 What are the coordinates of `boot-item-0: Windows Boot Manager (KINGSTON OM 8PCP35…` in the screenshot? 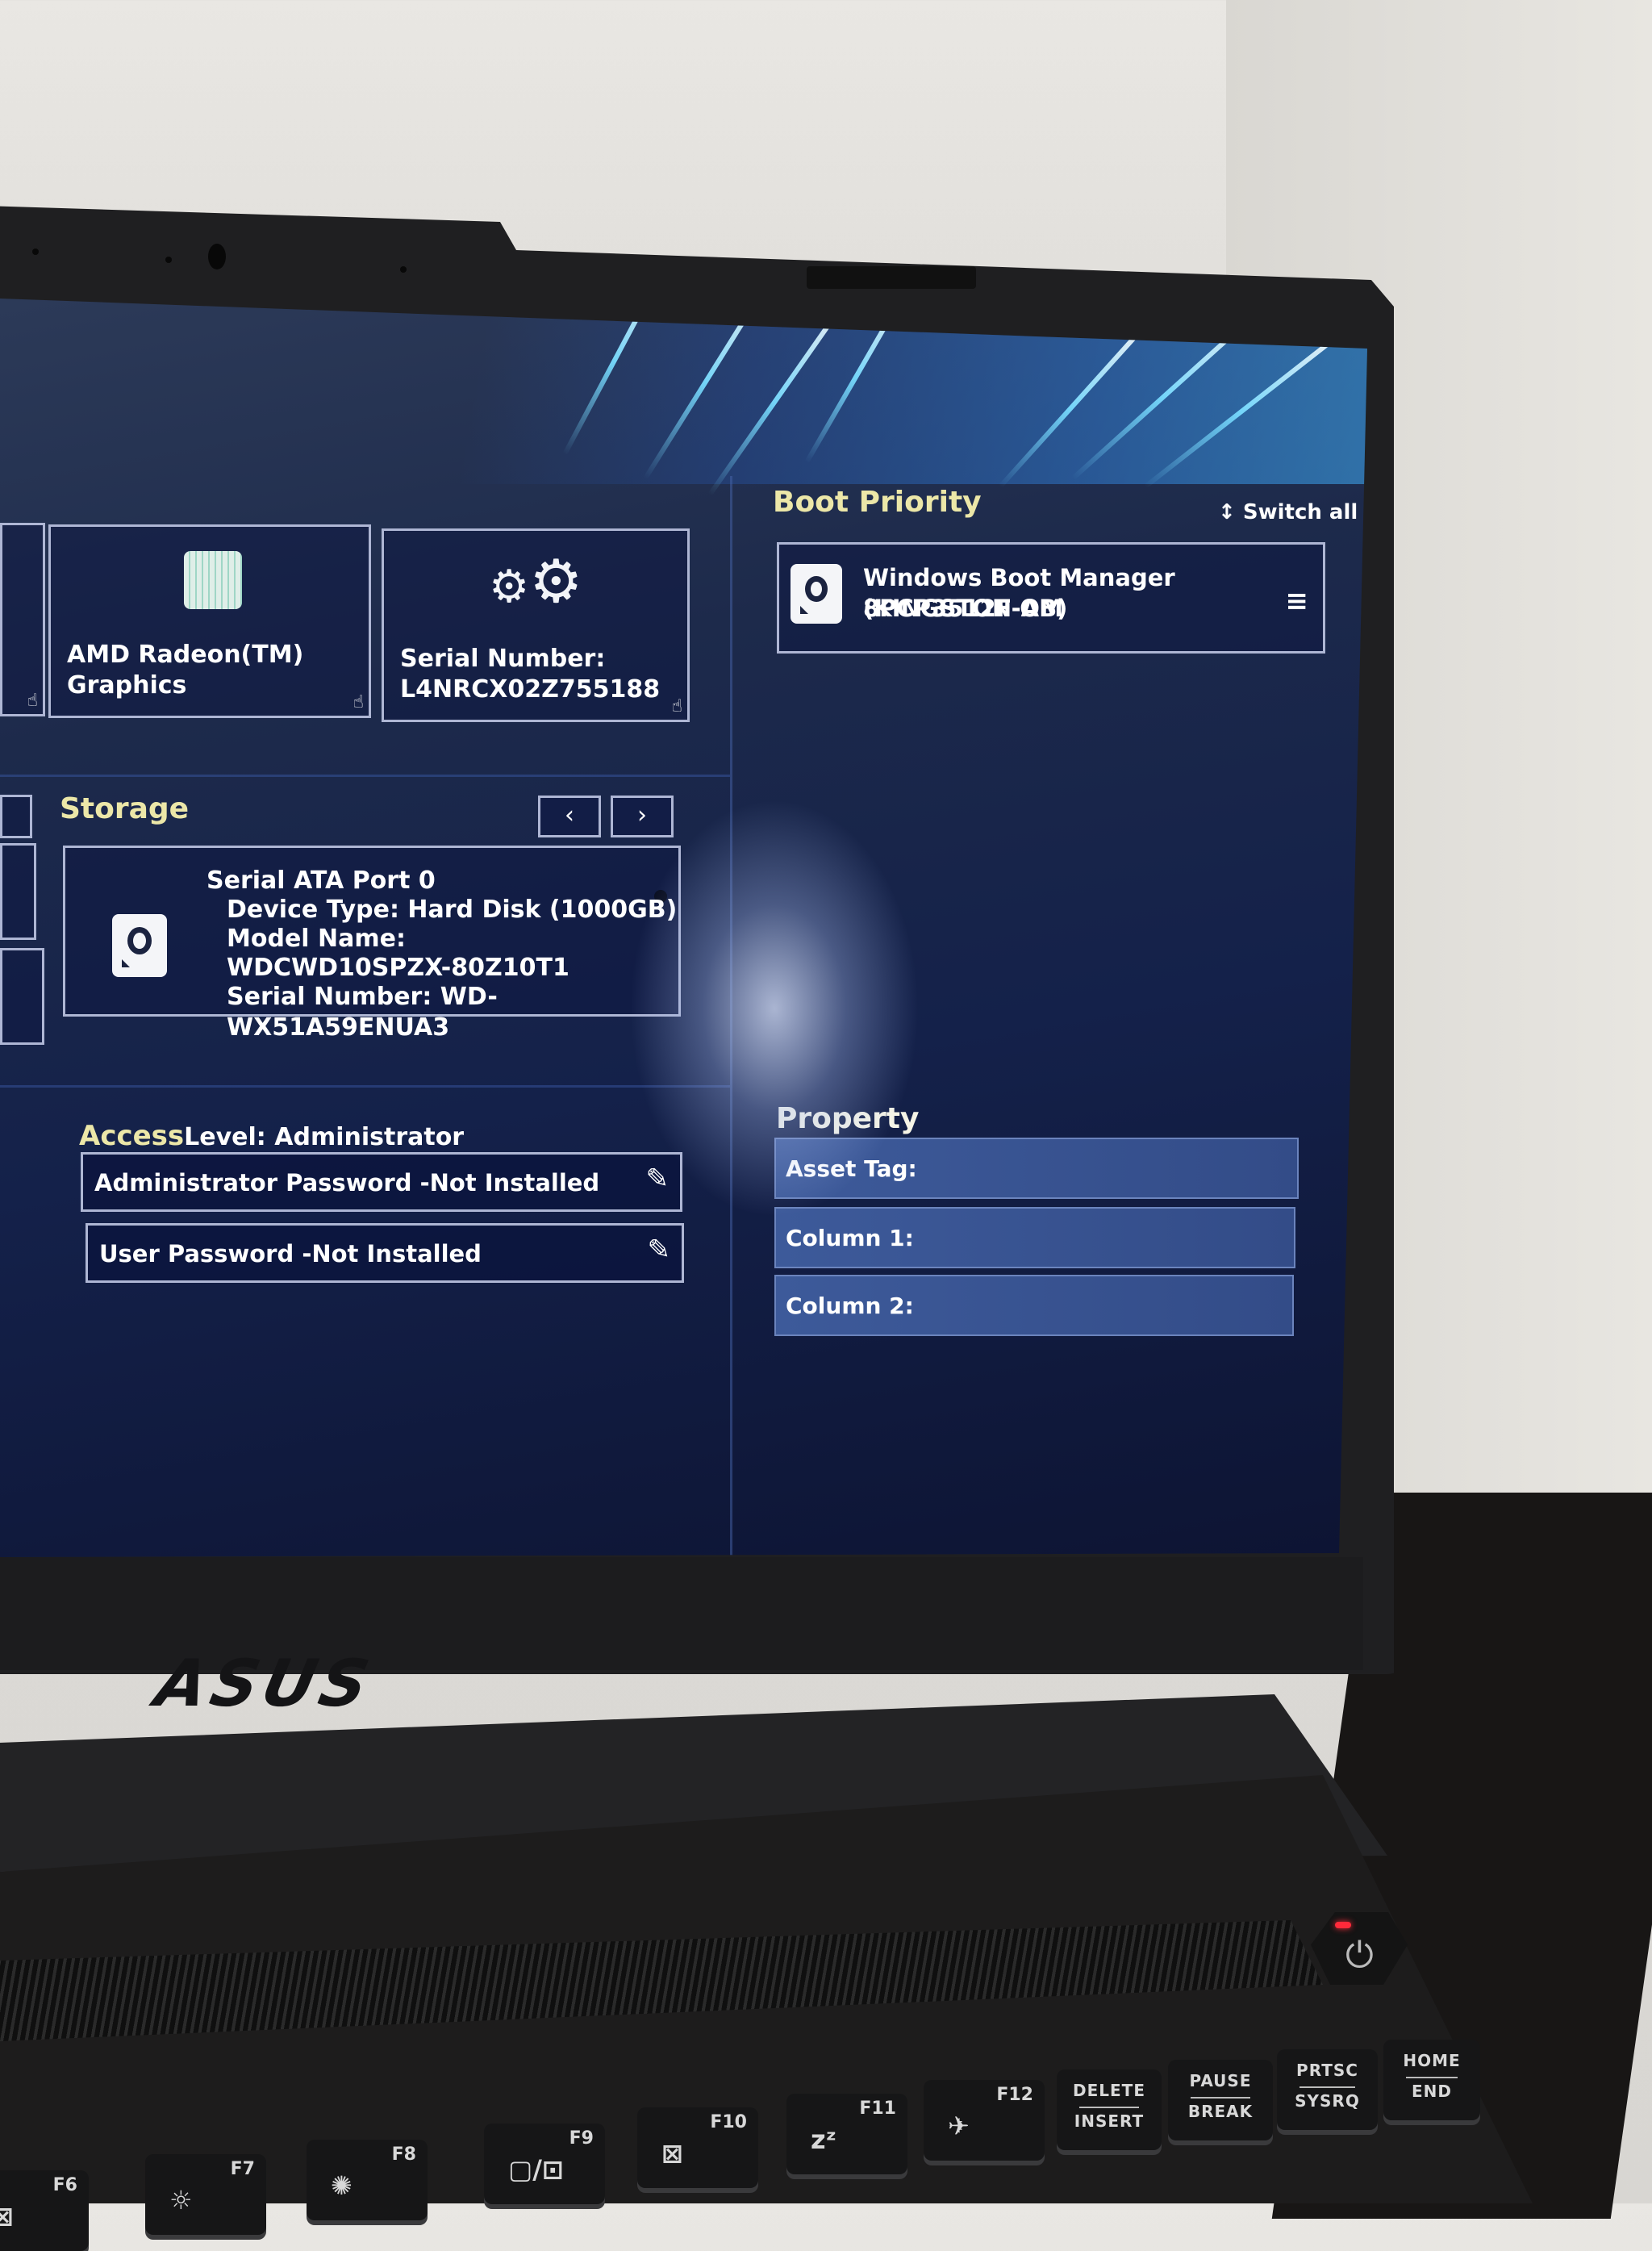 It's located at (1051, 598).